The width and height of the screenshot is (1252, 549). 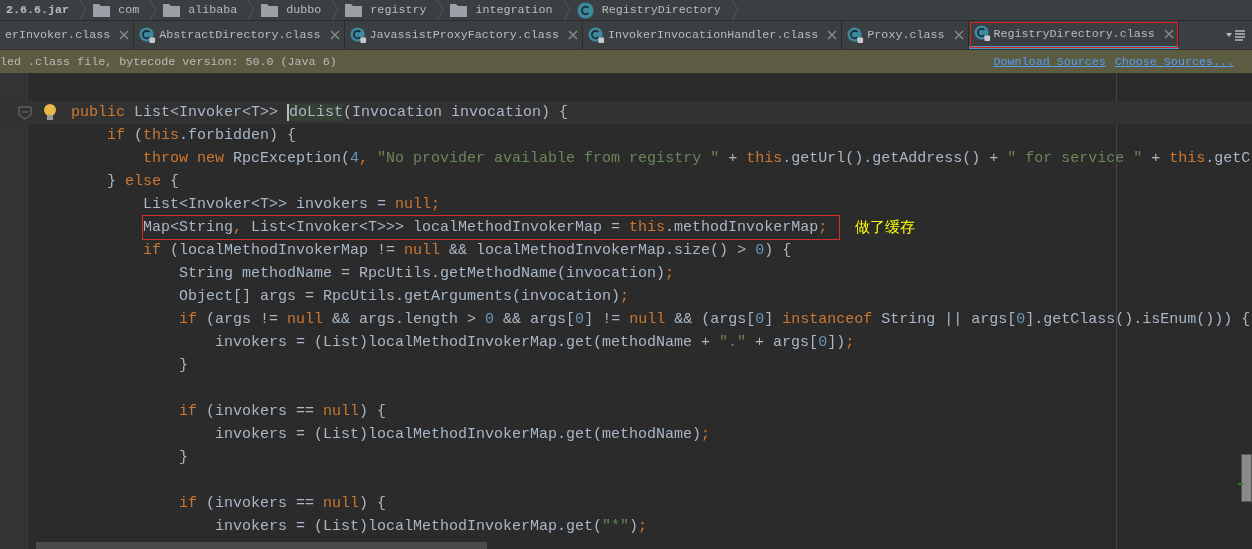 What do you see at coordinates (535, 343) in the screenshot?
I see `code-line: invokers = (List)localMethodInvokerMap.get(methodName + "." + args[0]);` at bounding box center [535, 343].